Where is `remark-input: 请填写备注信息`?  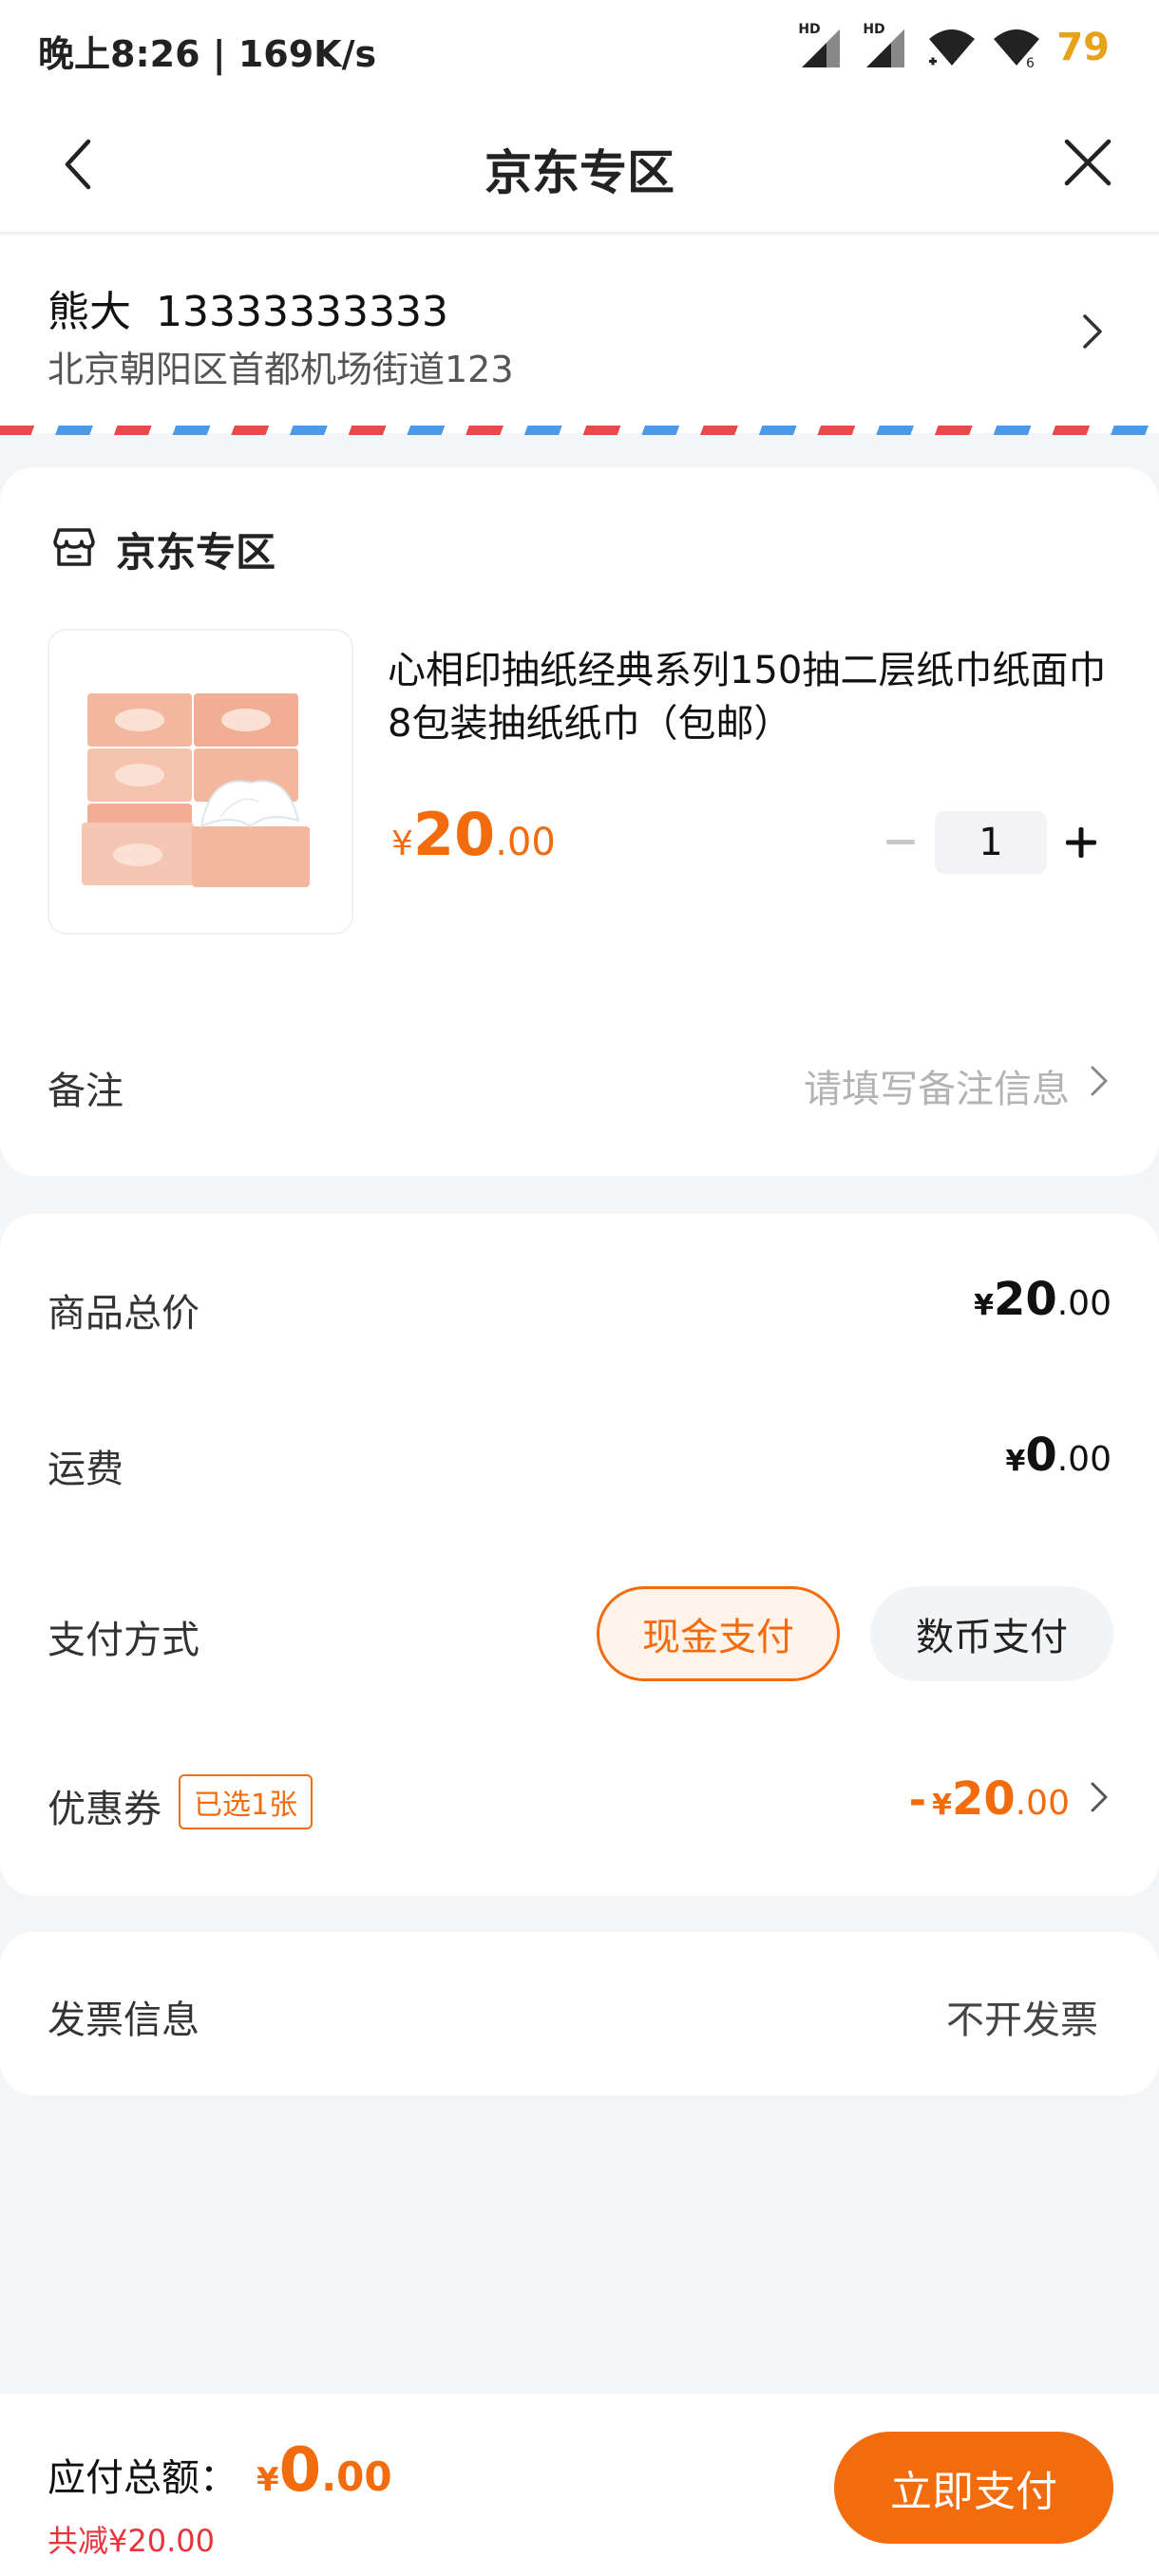 remark-input: 请填写备注信息 is located at coordinates (957, 1085).